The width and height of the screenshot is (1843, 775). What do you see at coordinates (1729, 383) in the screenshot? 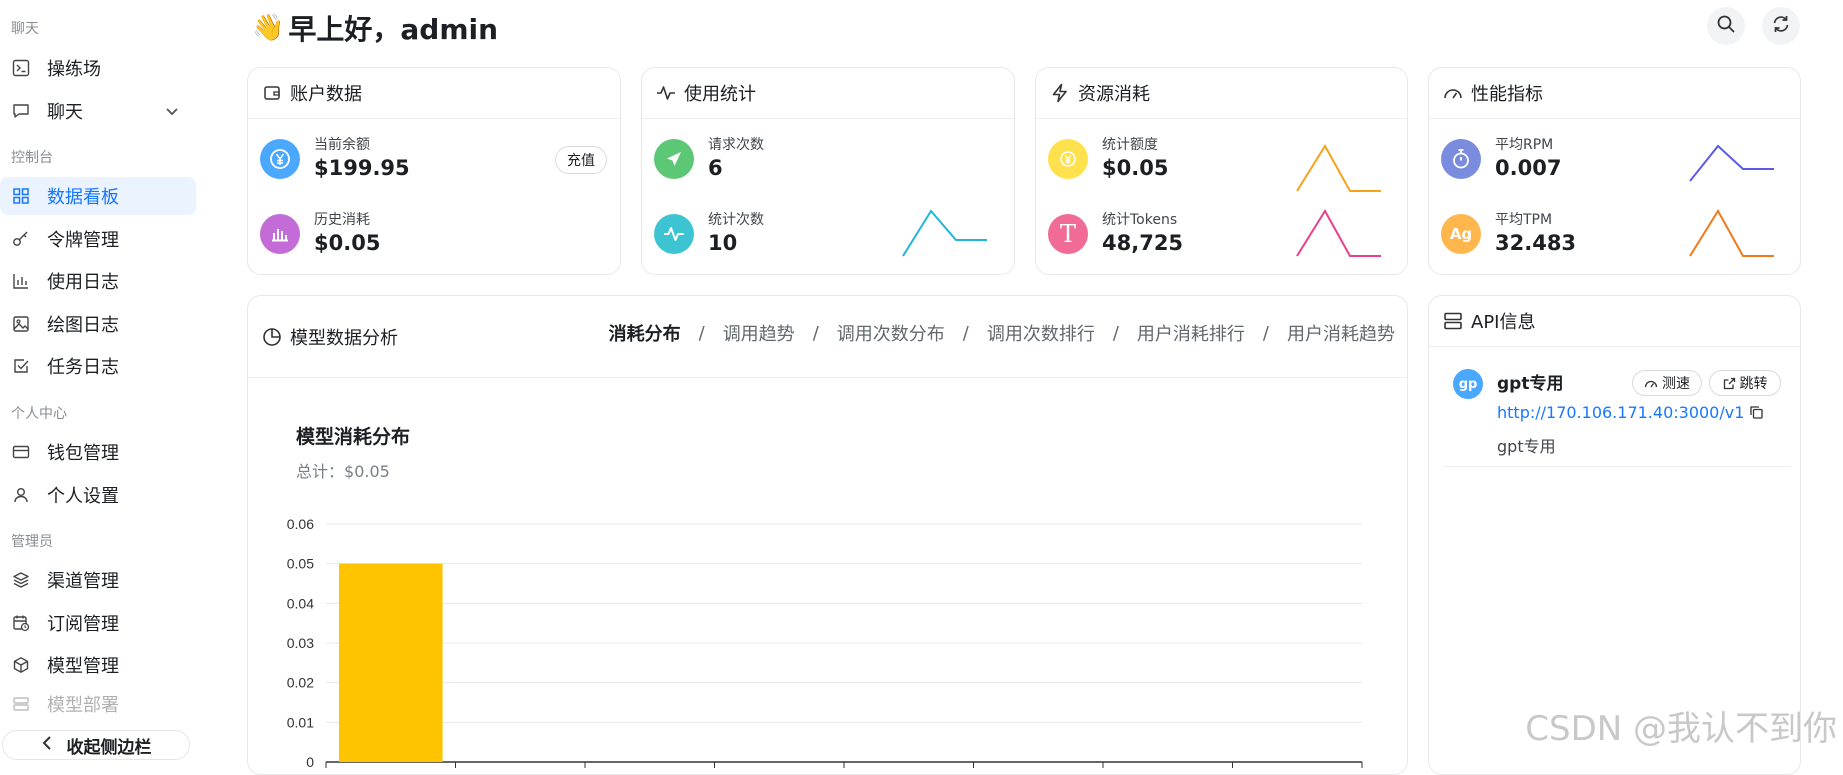
I see `external-link-icon` at bounding box center [1729, 383].